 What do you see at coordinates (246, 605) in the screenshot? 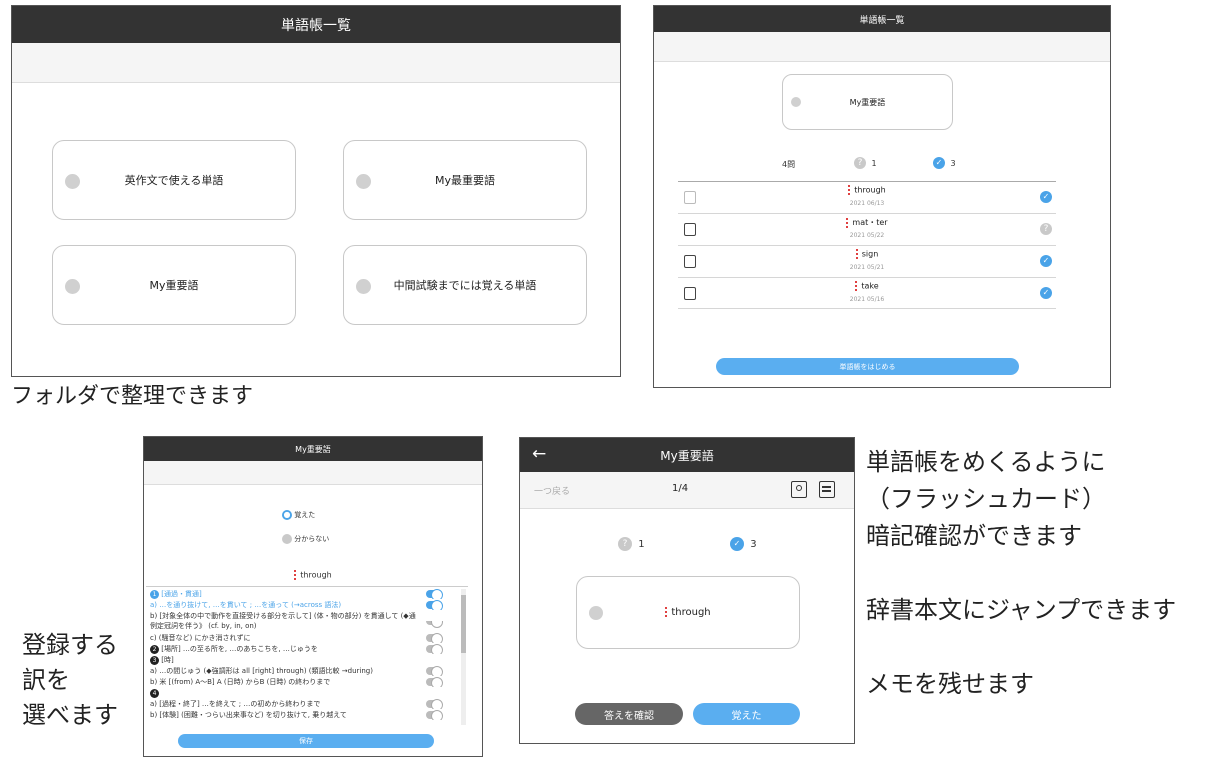
I see `meaning-text: a) …を通り抜けて, …を貫いて ; …を通って (→across 語法)` at bounding box center [246, 605].